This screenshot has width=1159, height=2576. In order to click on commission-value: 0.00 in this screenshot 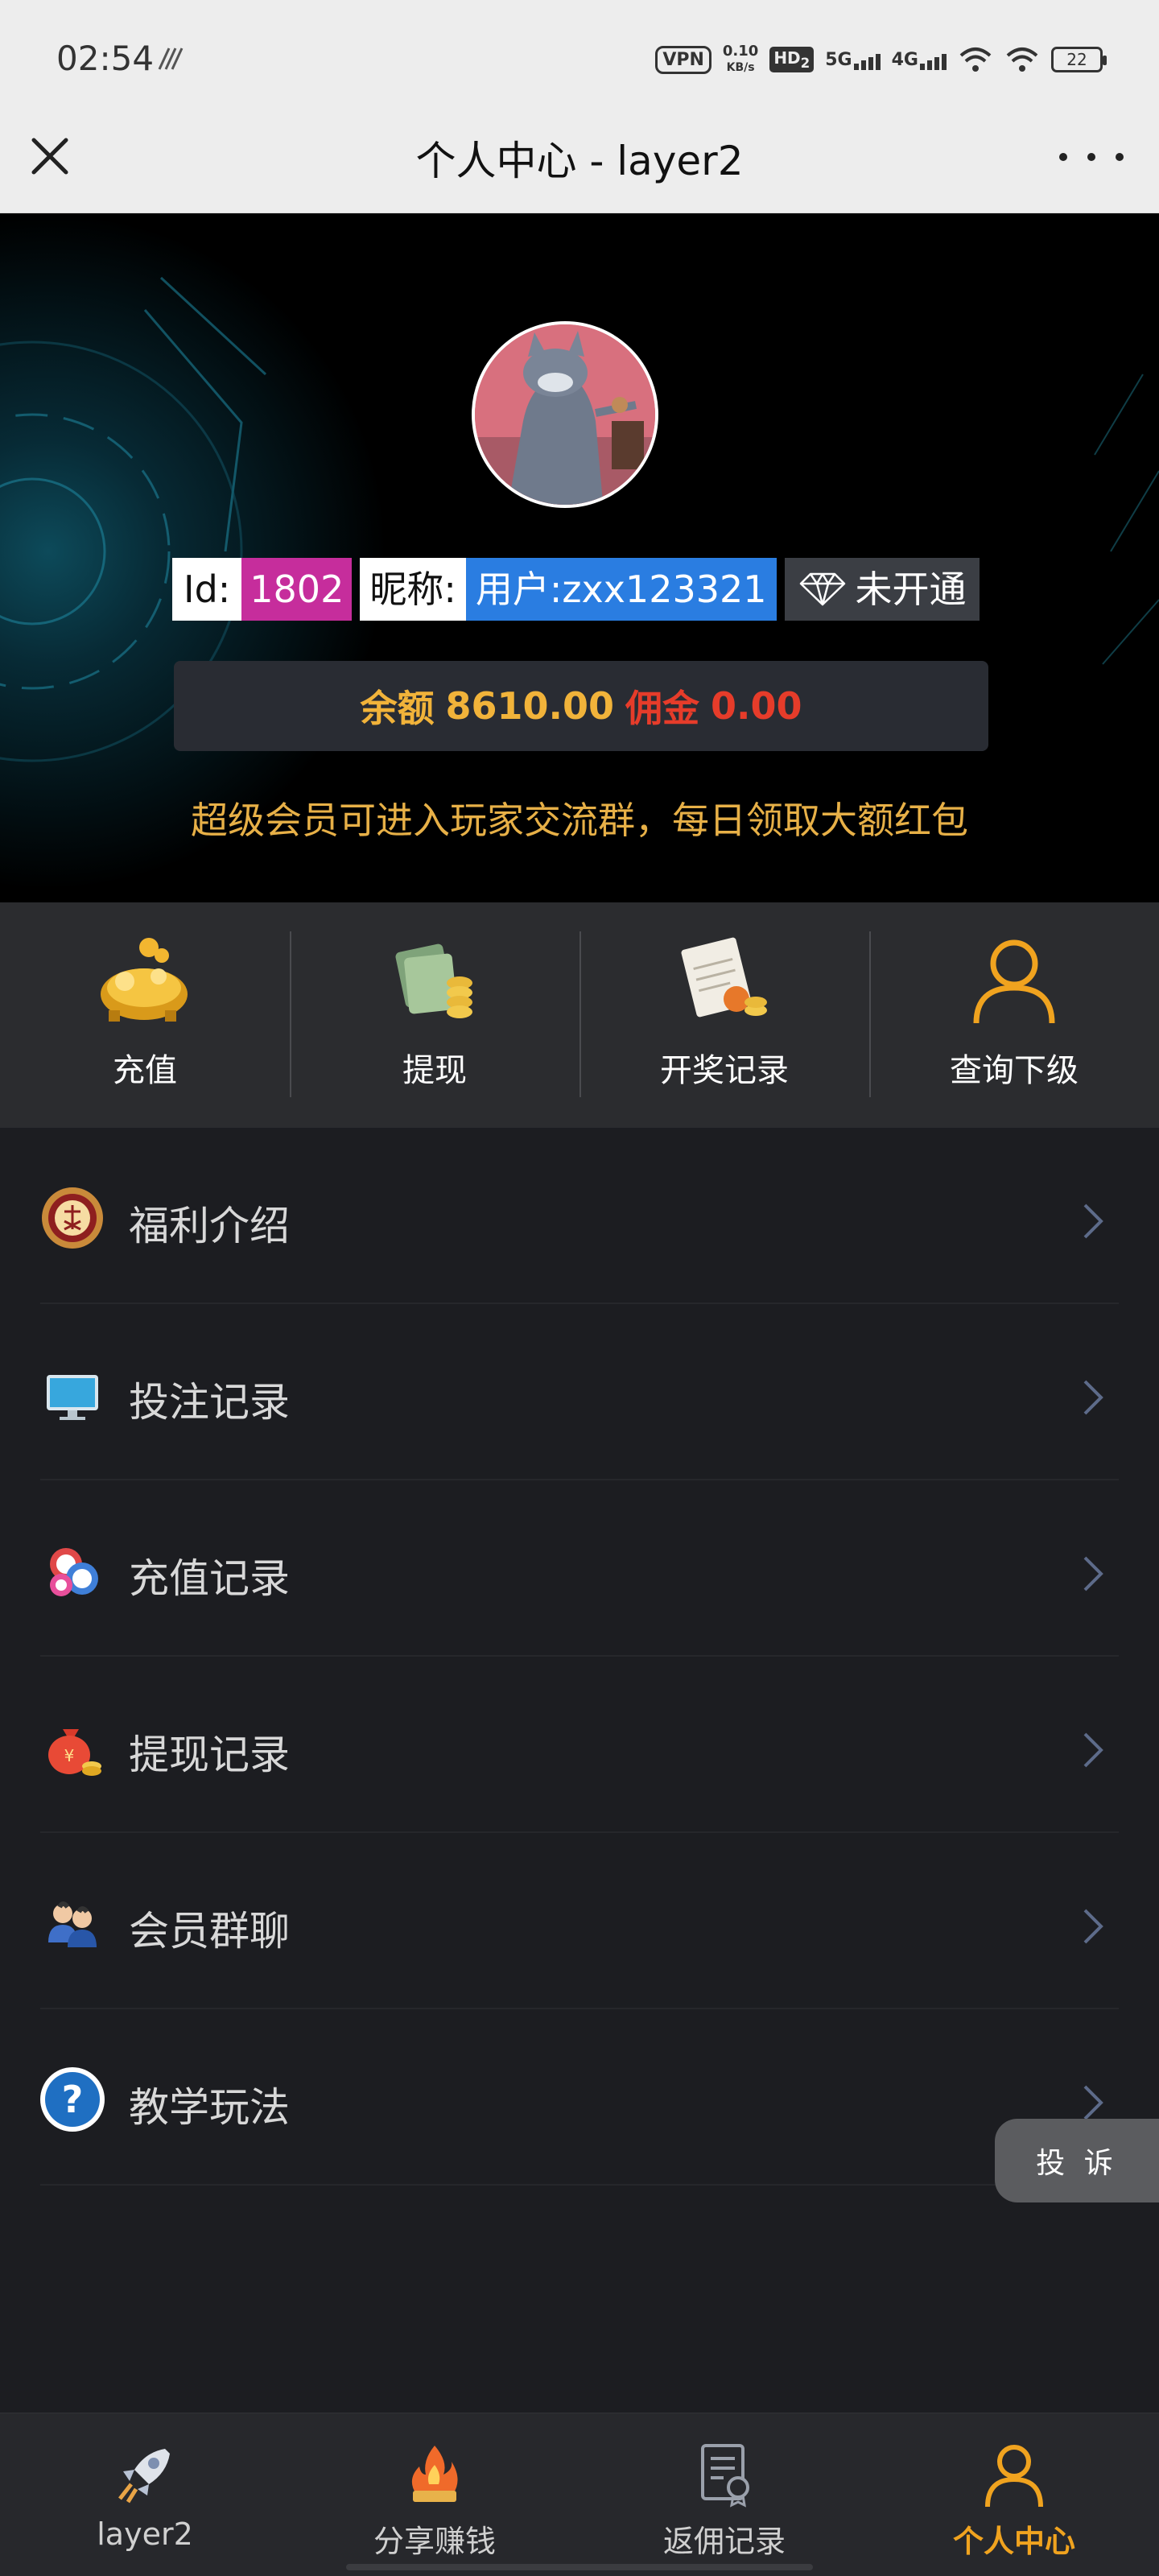, I will do `click(756, 706)`.